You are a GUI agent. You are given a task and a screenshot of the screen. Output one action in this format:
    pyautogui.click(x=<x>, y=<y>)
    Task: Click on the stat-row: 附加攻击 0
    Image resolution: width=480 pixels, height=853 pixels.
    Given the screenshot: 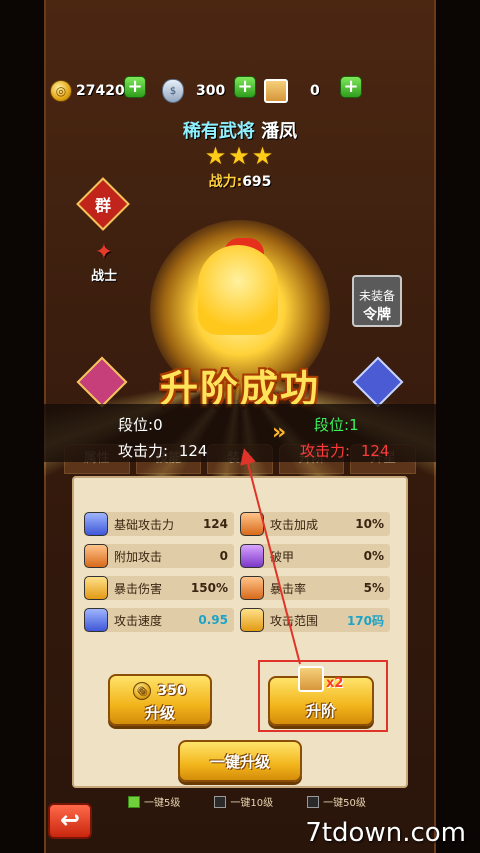 What is the action you would take?
    pyautogui.click(x=159, y=556)
    